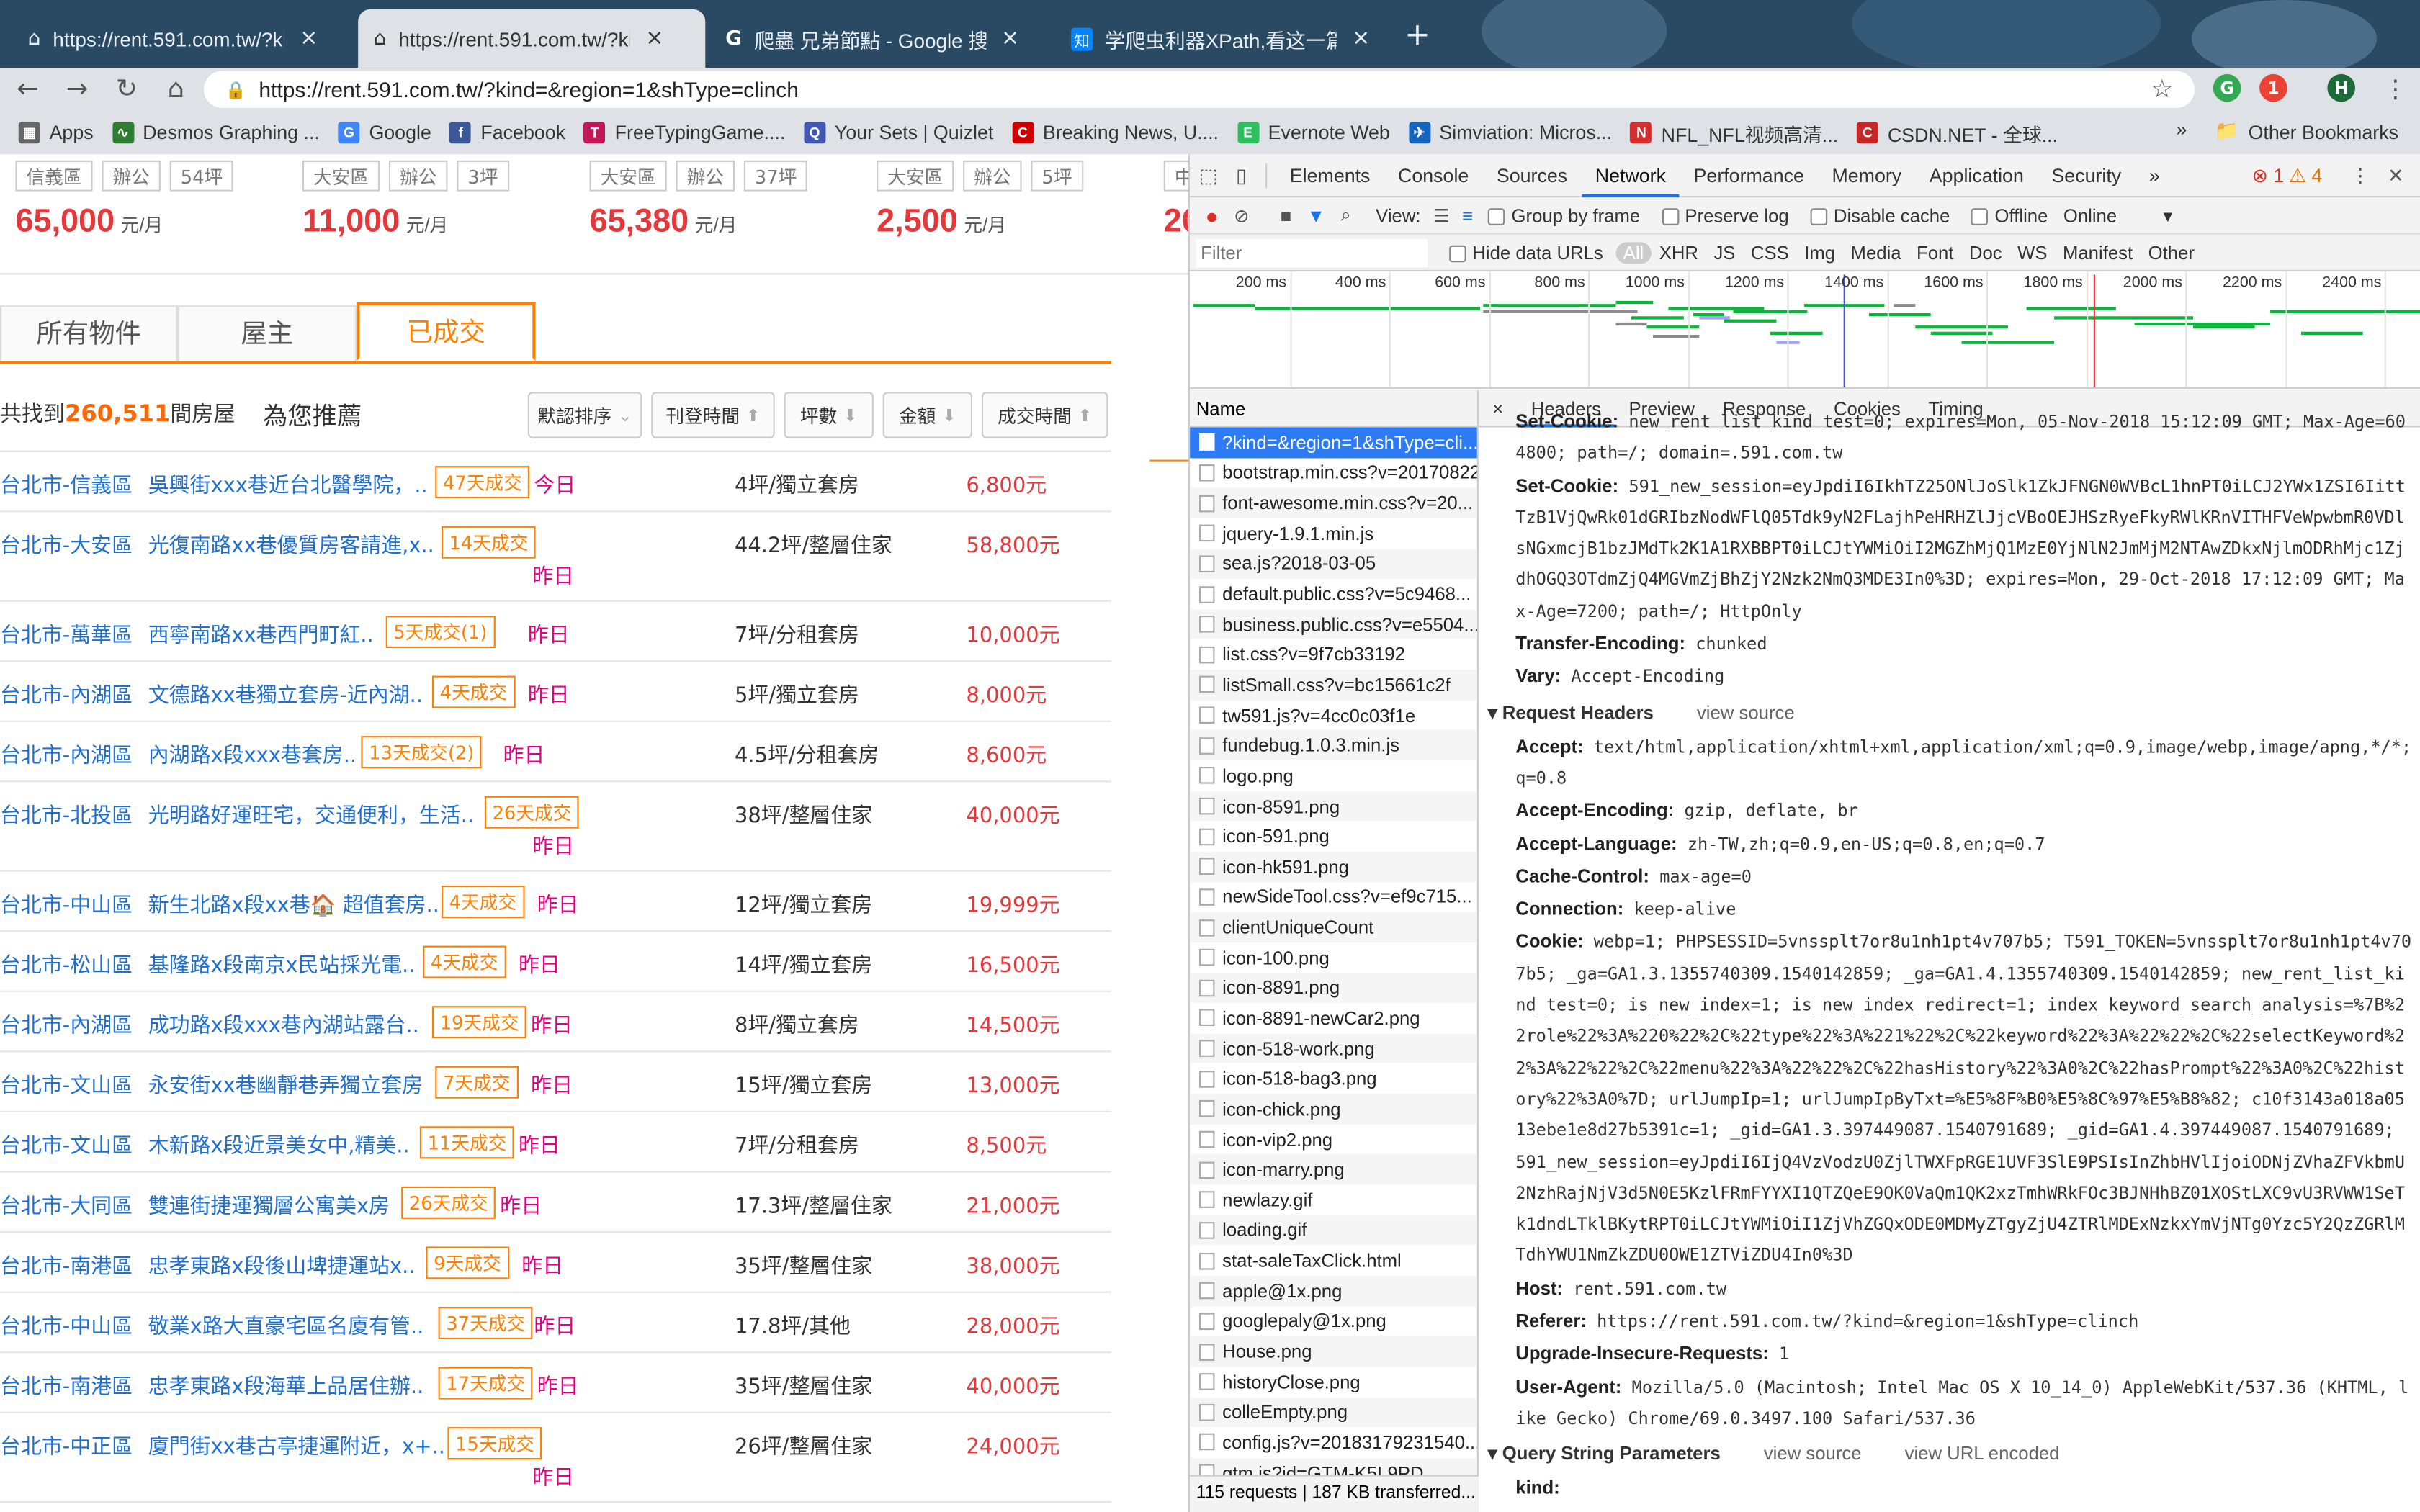 Image resolution: width=2420 pixels, height=1512 pixels. I want to click on name-column-header: Name, so click(1333, 409).